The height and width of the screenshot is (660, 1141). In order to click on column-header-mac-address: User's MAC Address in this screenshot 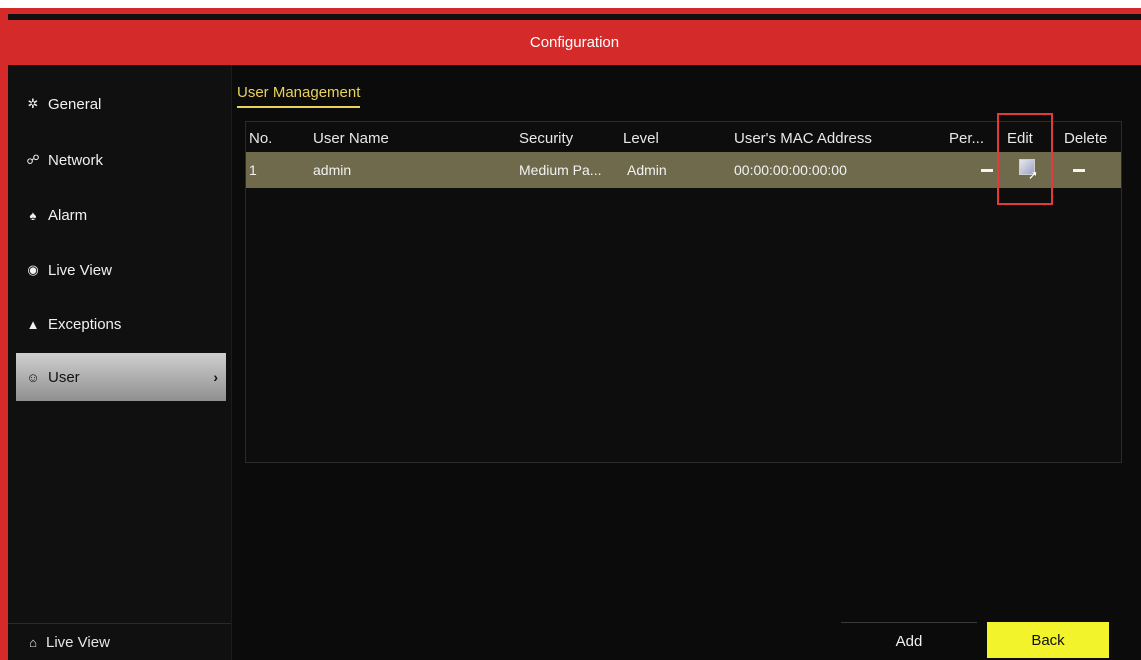, I will do `click(803, 138)`.